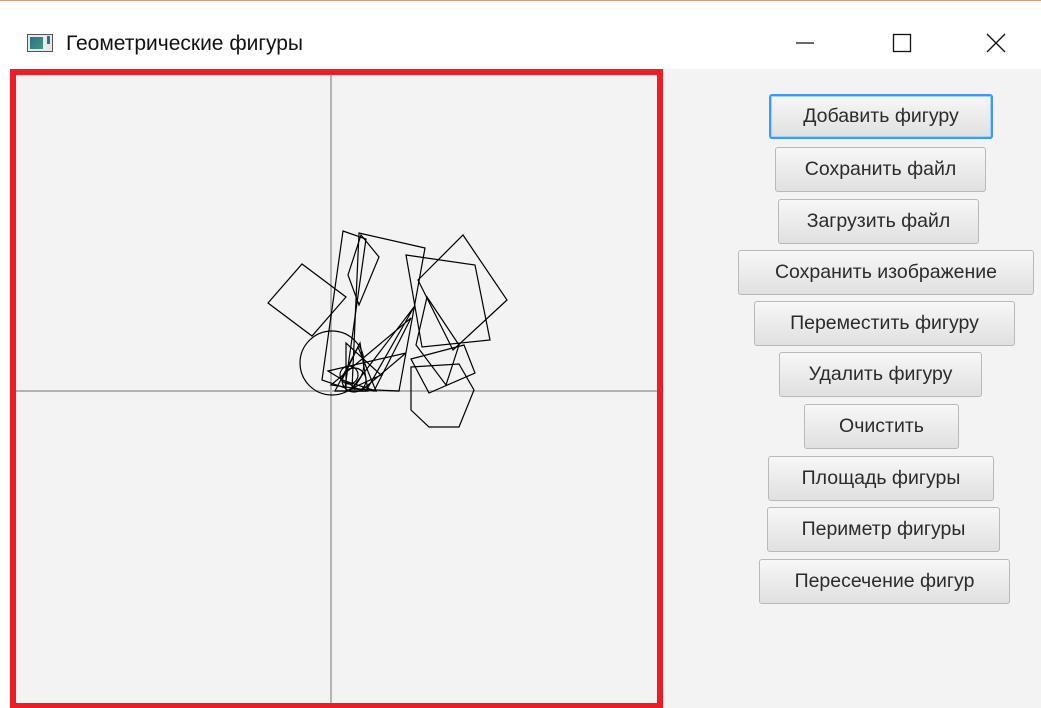  Describe the element at coordinates (881, 116) in the screenshot. I see `add-shape-button: Добавить фигуру` at that location.